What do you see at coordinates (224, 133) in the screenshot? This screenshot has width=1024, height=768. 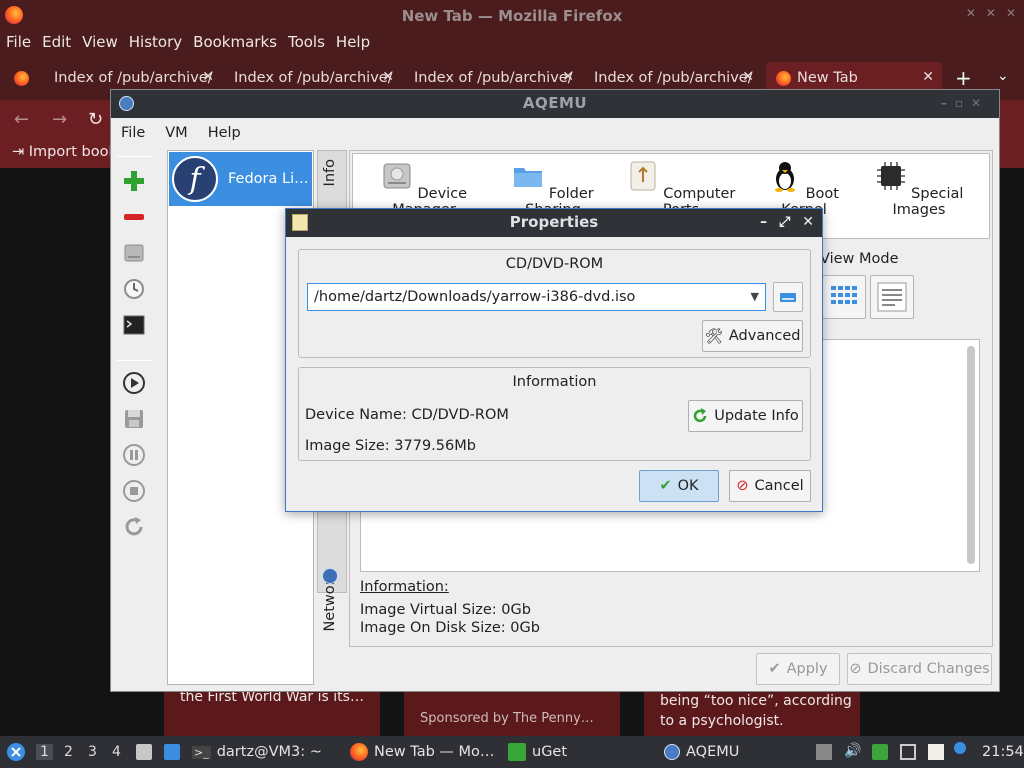 I see `aqemu-menu-help: Help` at bounding box center [224, 133].